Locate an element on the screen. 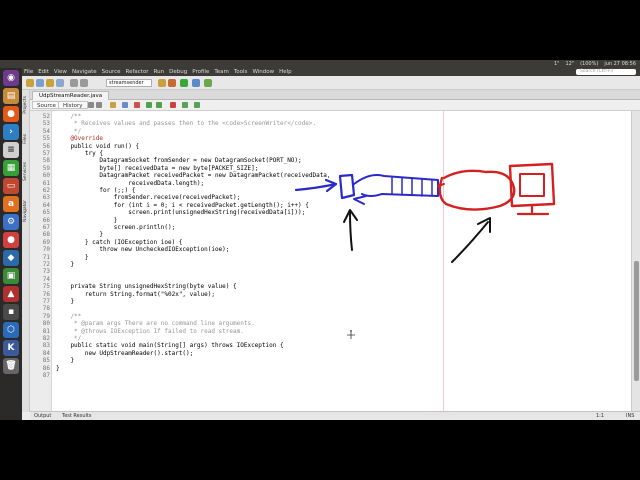 The image size is (640, 480). build-icon is located at coordinates (162, 83).